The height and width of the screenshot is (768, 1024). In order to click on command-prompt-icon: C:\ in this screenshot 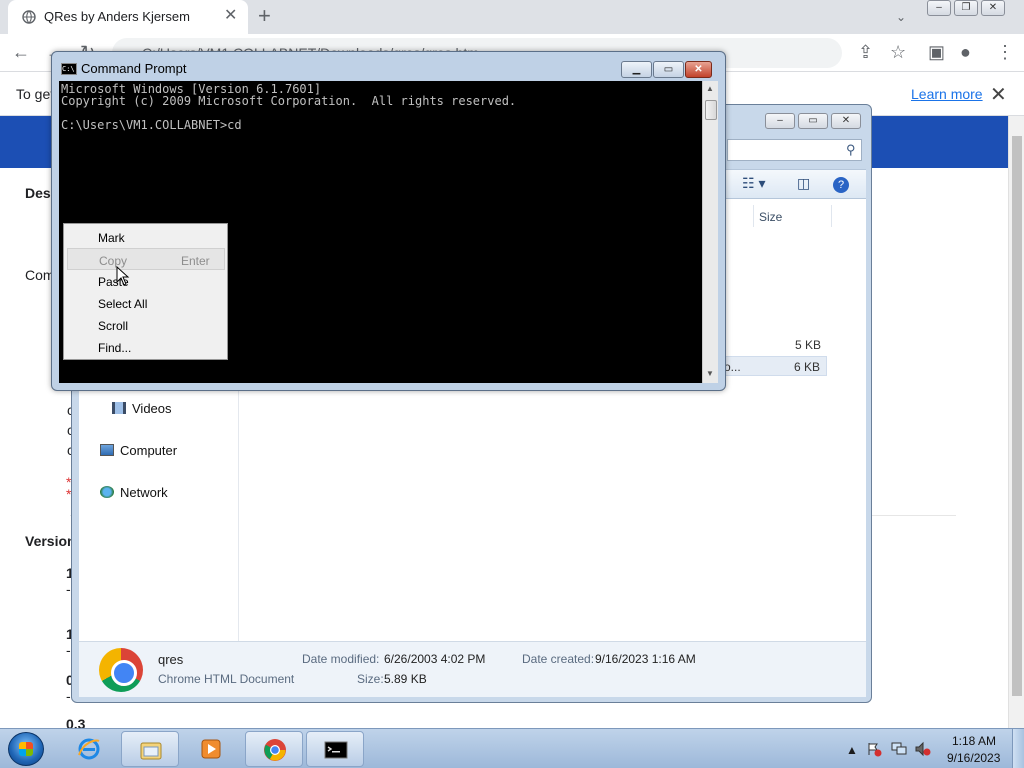, I will do `click(69, 69)`.